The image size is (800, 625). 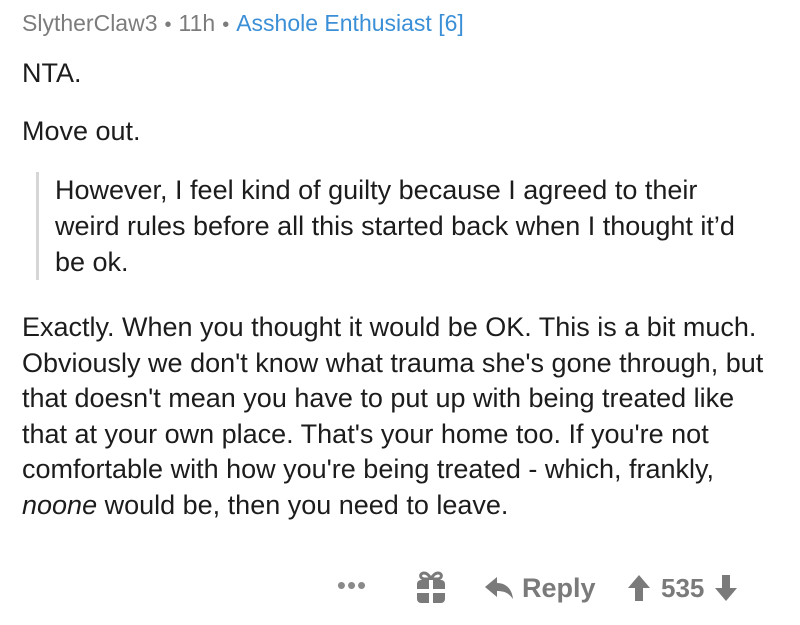 I want to click on downvote-arrow-icon, so click(x=726, y=588).